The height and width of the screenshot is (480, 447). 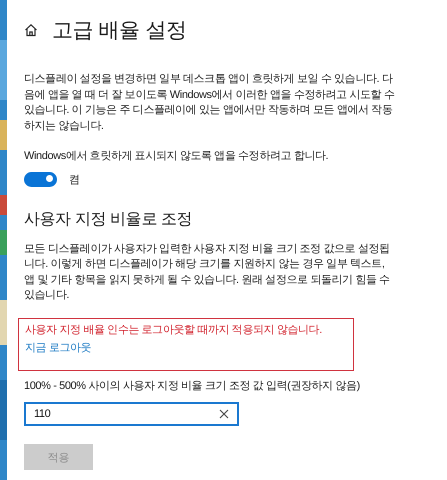 I want to click on input-label: 100% - 500% 사이의 사용자 지정 비율 크기 조정 값 입력(권장하지 않음), so click(x=192, y=386).